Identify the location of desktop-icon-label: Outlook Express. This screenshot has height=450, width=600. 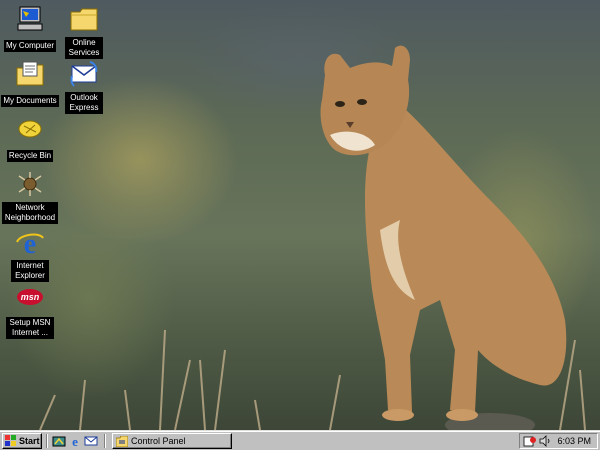
(84, 103).